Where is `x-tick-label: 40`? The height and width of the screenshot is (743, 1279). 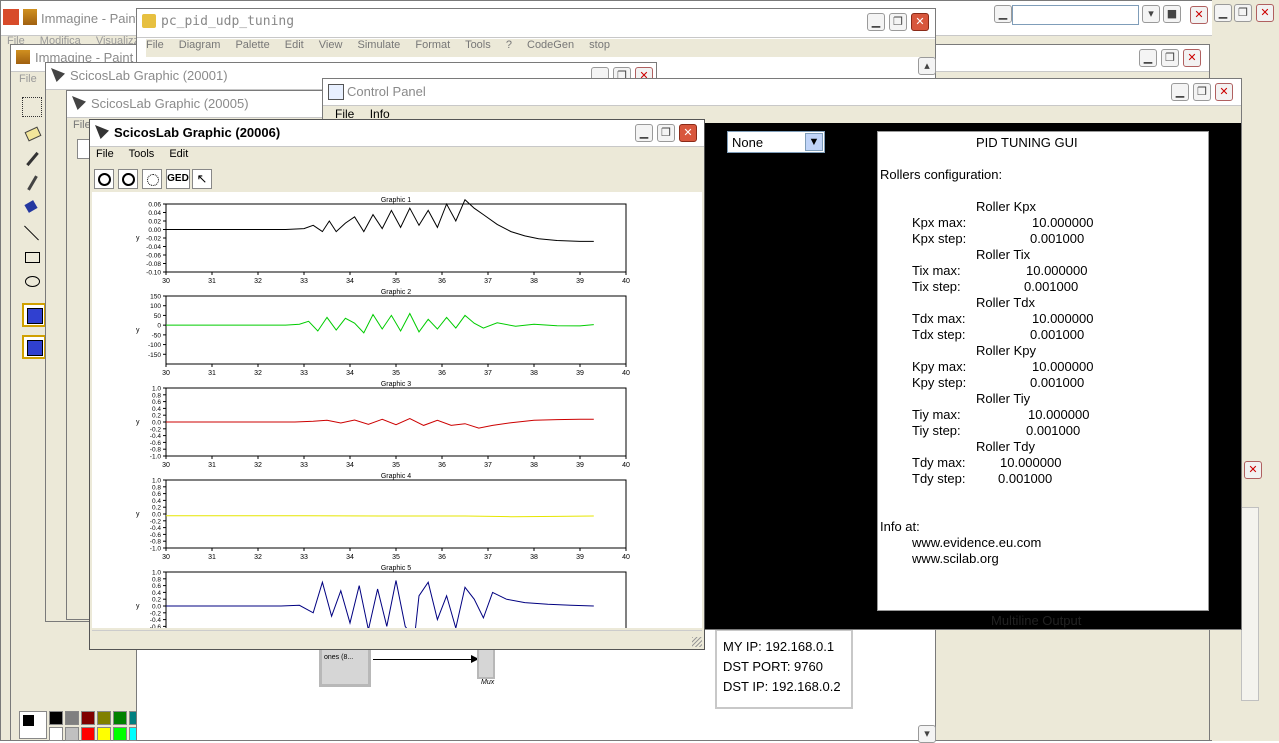 x-tick-label: 40 is located at coordinates (626, 281).